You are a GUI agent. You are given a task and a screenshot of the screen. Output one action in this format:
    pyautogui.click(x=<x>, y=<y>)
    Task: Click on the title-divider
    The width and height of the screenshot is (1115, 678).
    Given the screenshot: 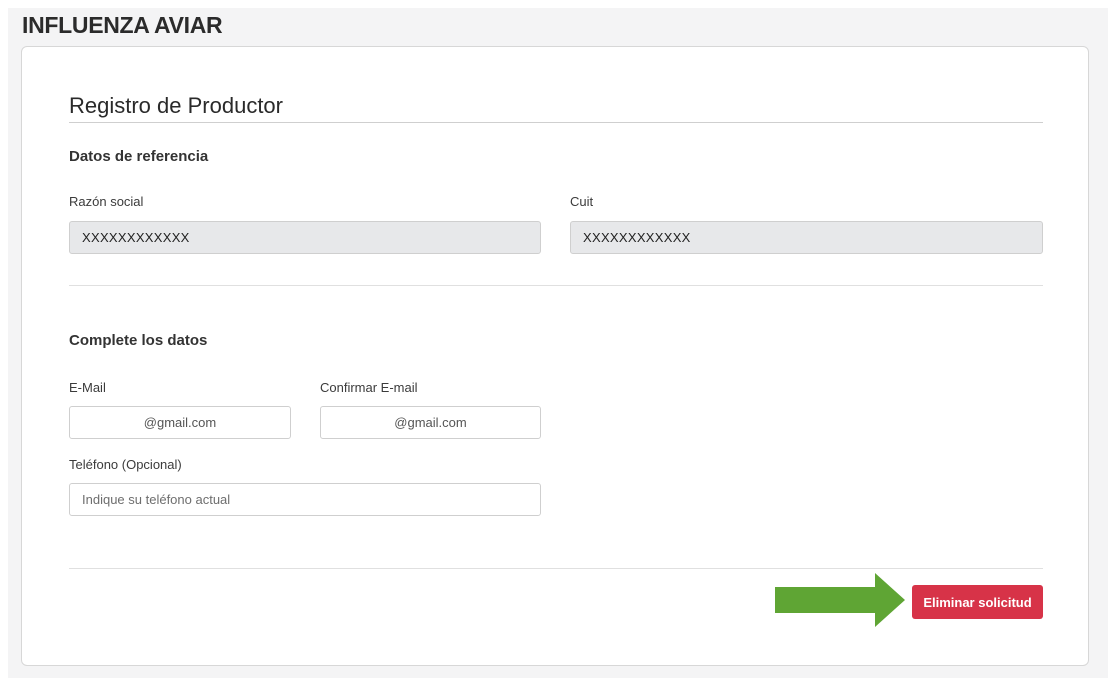 What is the action you would take?
    pyautogui.click(x=556, y=122)
    